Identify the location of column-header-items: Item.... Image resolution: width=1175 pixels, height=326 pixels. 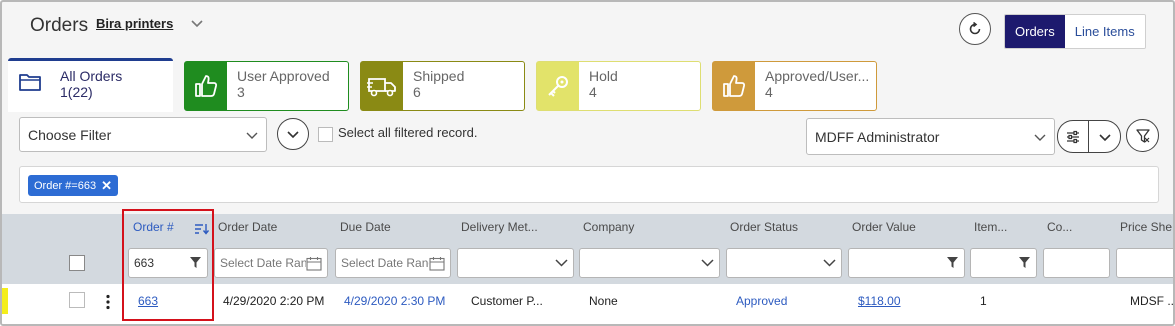
(990, 227).